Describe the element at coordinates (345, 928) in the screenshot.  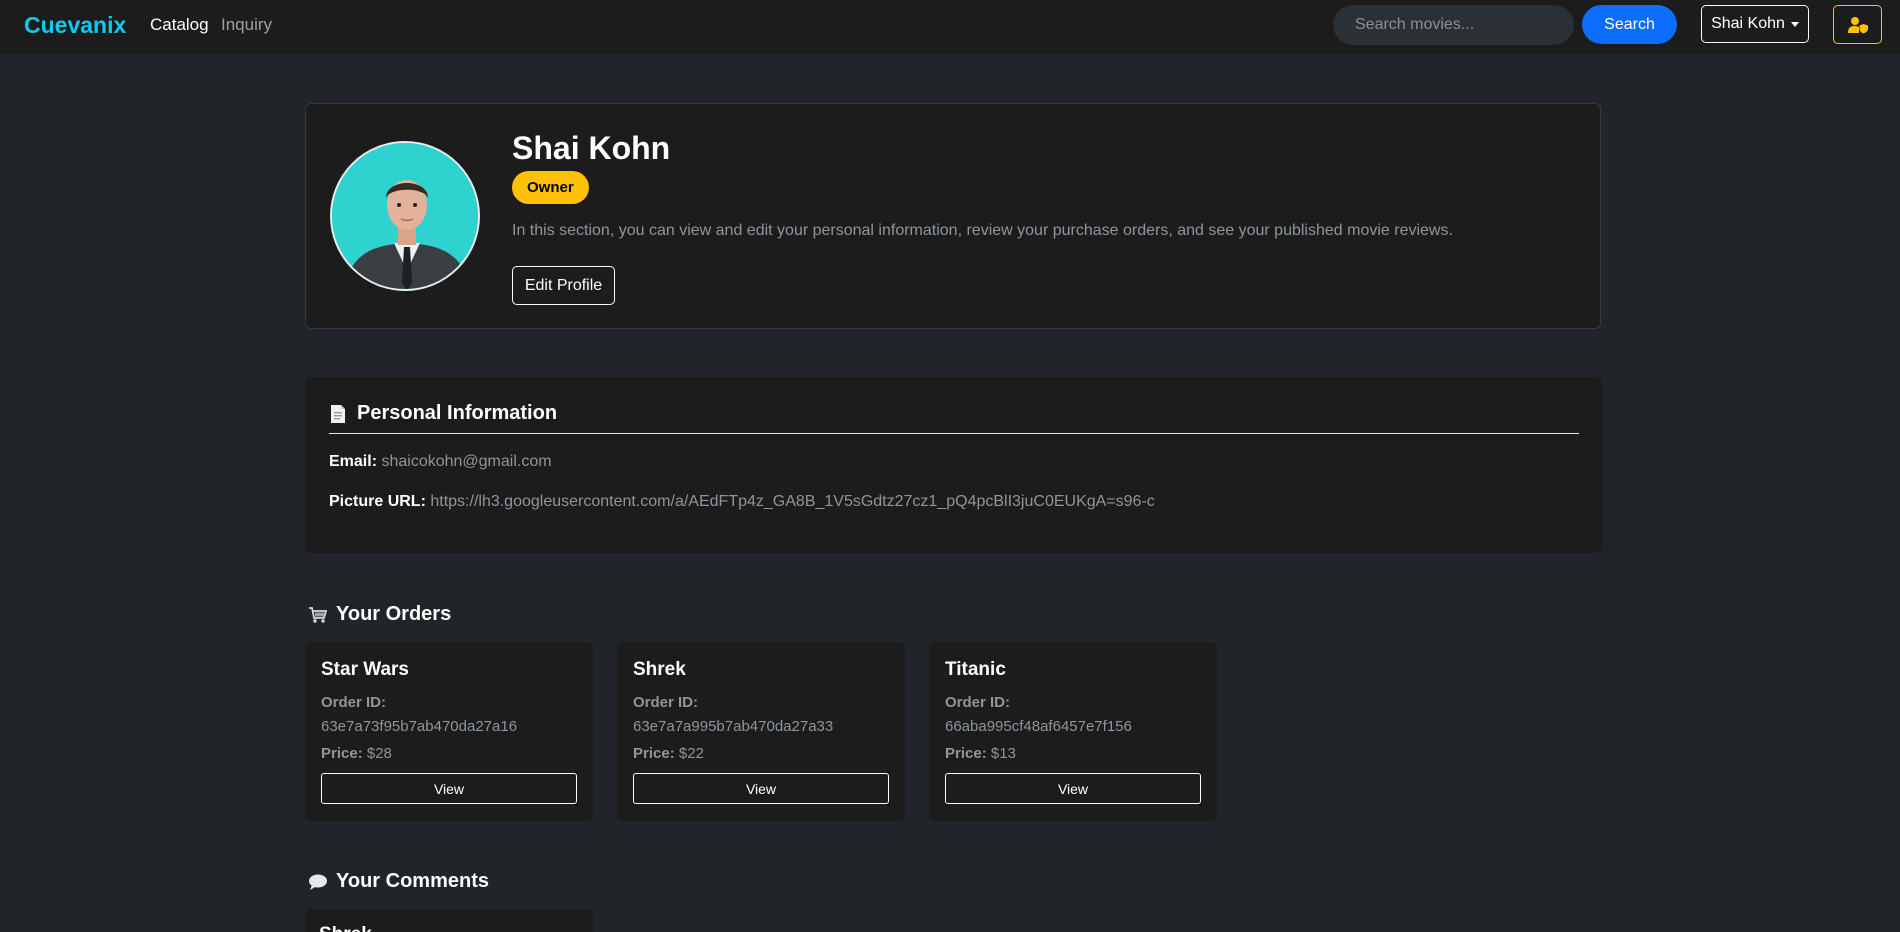
I see `comment-title: Shrek` at that location.